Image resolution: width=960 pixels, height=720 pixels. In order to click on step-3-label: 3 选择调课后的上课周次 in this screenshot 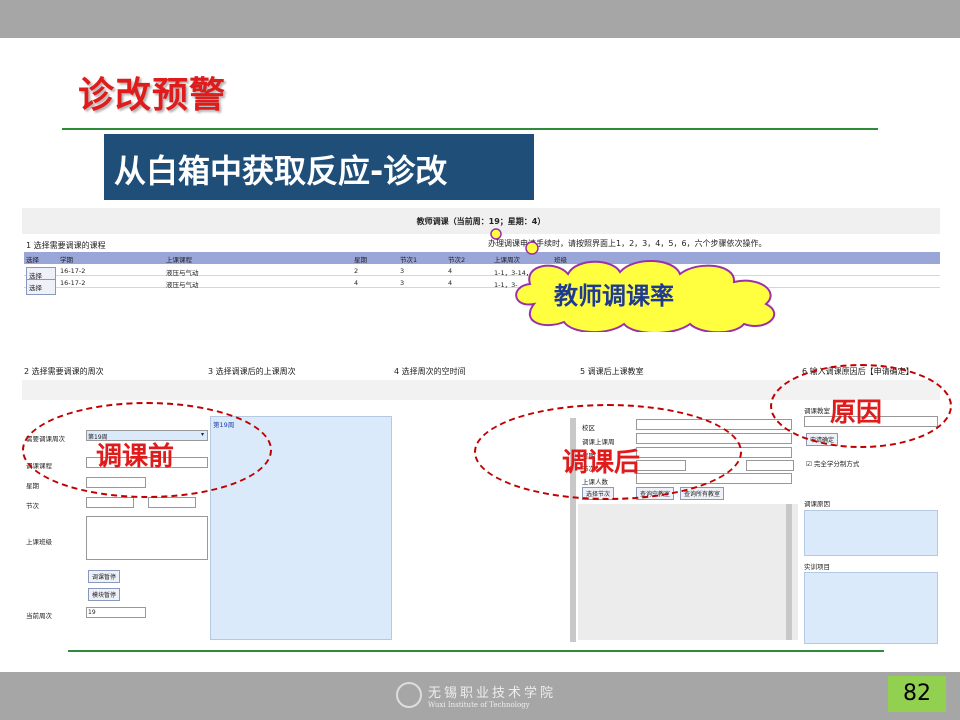, I will do `click(252, 371)`.